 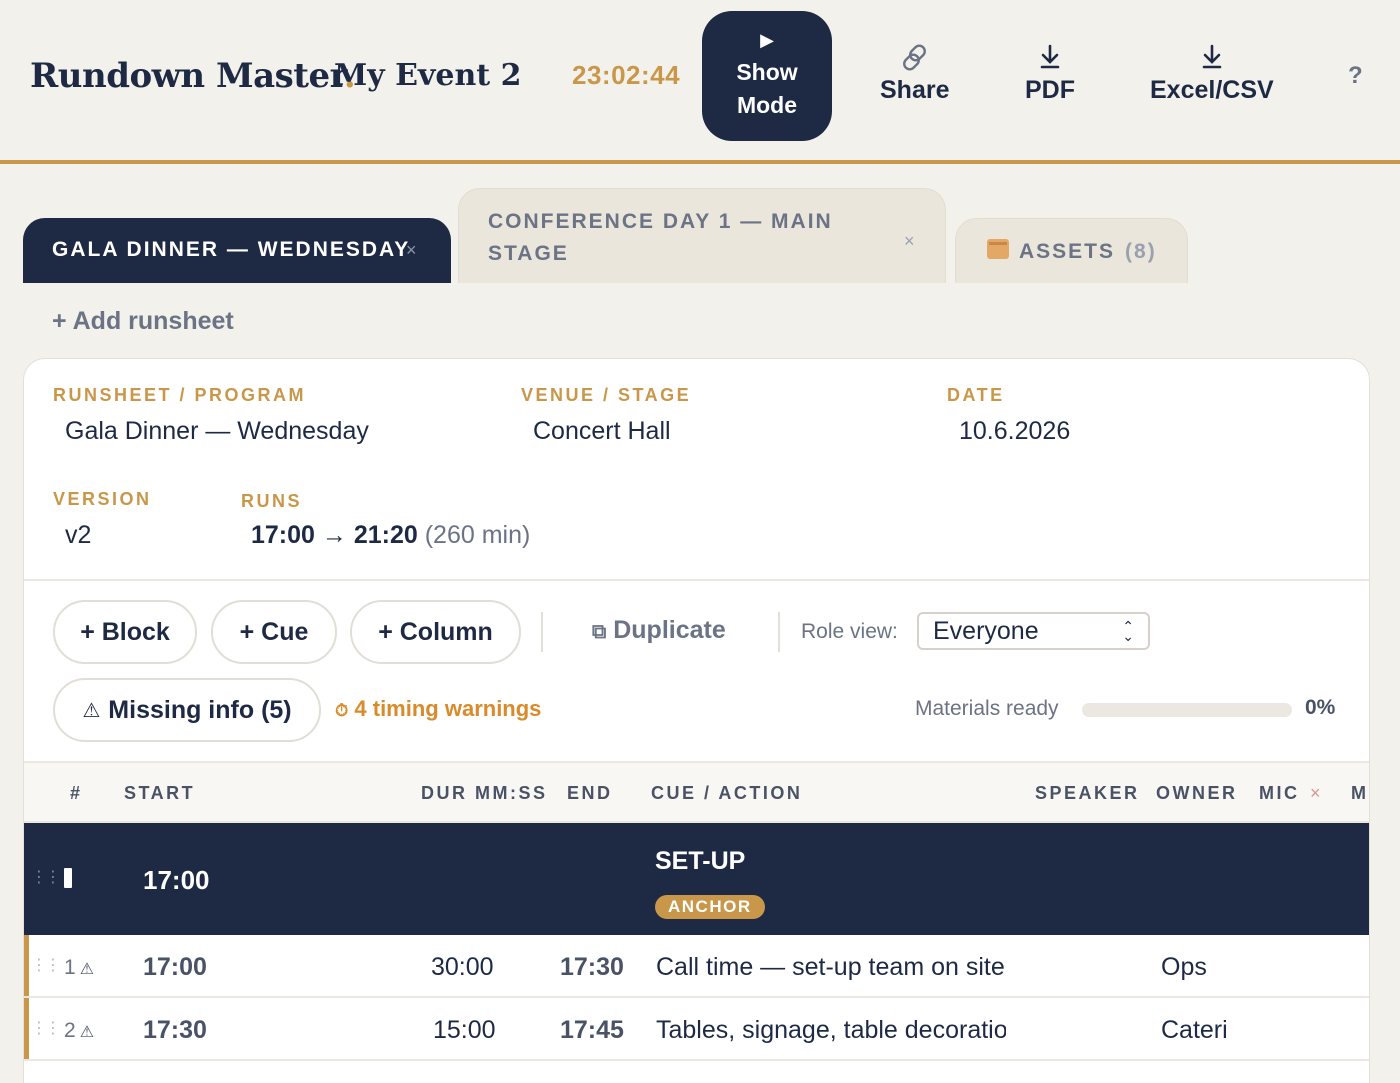 I want to click on cue-duration: 15:00, so click(x=464, y=1030).